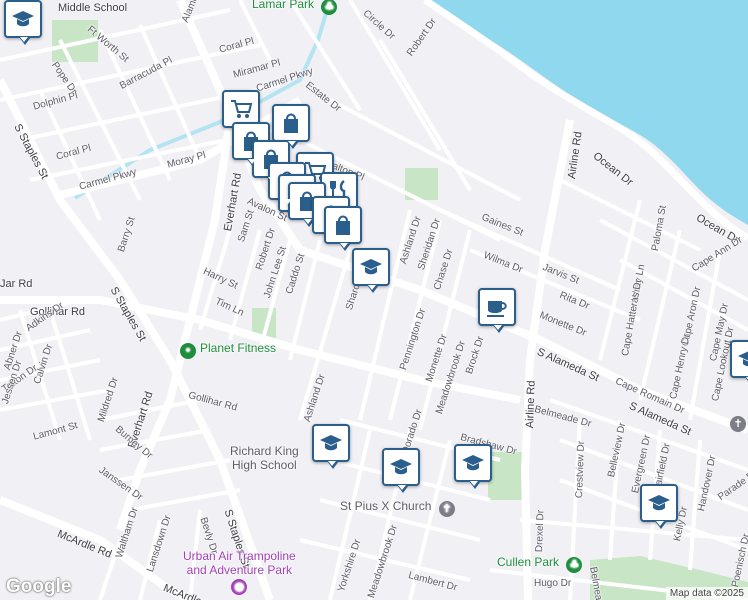 Image resolution: width=748 pixels, height=600 pixels. I want to click on street-label: Crestview Dr, so click(580, 469).